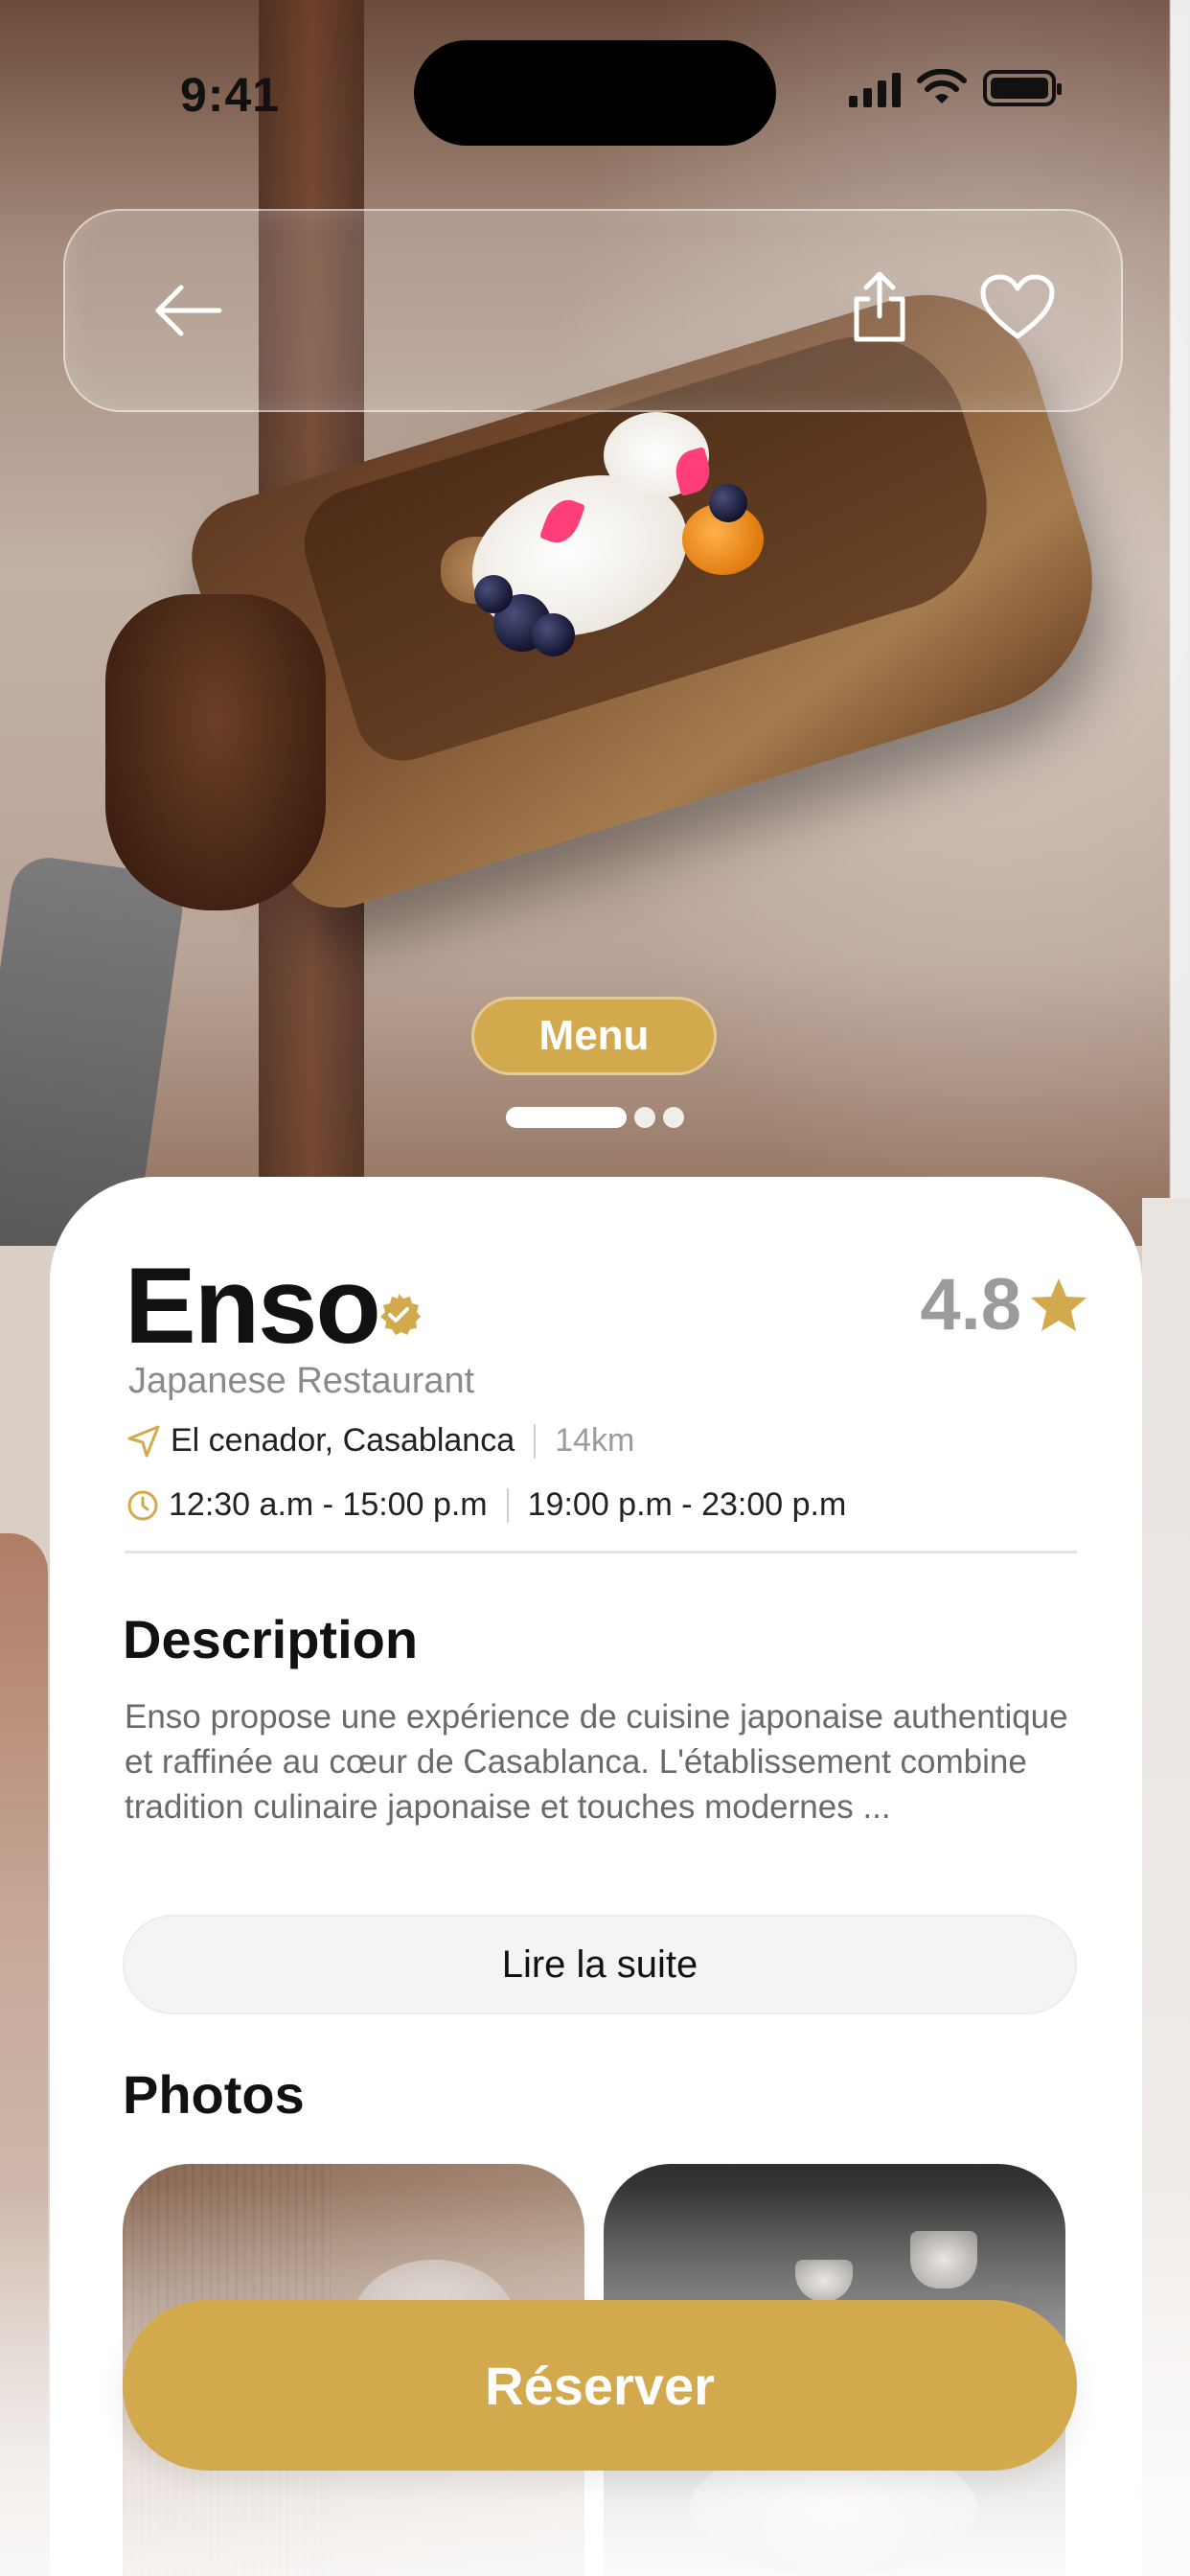 Image resolution: width=1190 pixels, height=2576 pixels. Describe the element at coordinates (143, 1505) in the screenshot. I see `clock-icon` at that location.